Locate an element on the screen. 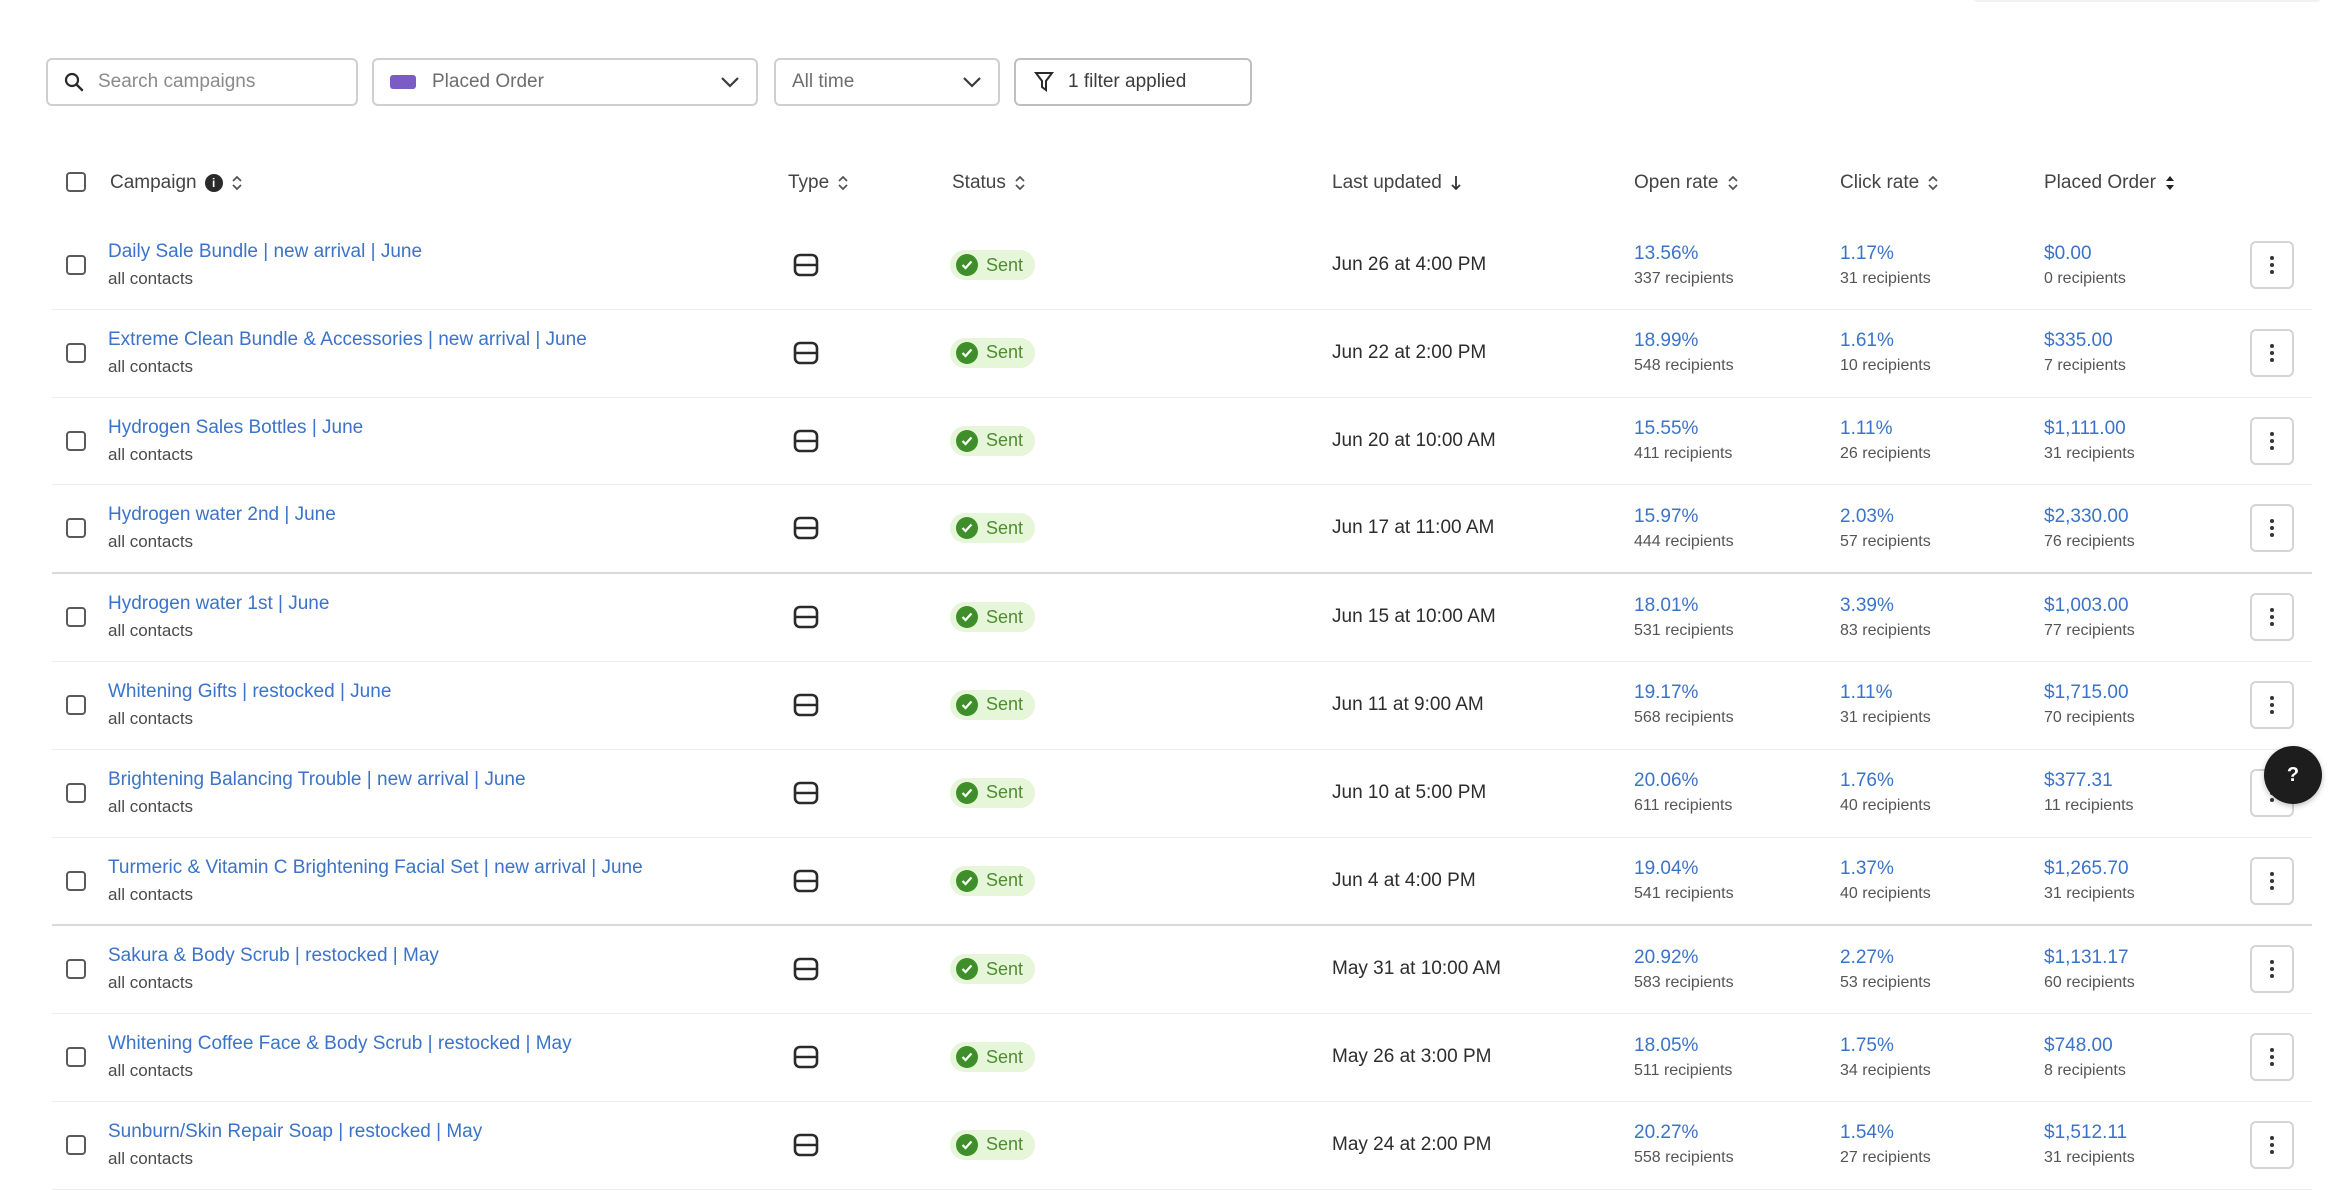 The height and width of the screenshot is (1190, 2352). open-rate-value: 19.04% is located at coordinates (1684, 869).